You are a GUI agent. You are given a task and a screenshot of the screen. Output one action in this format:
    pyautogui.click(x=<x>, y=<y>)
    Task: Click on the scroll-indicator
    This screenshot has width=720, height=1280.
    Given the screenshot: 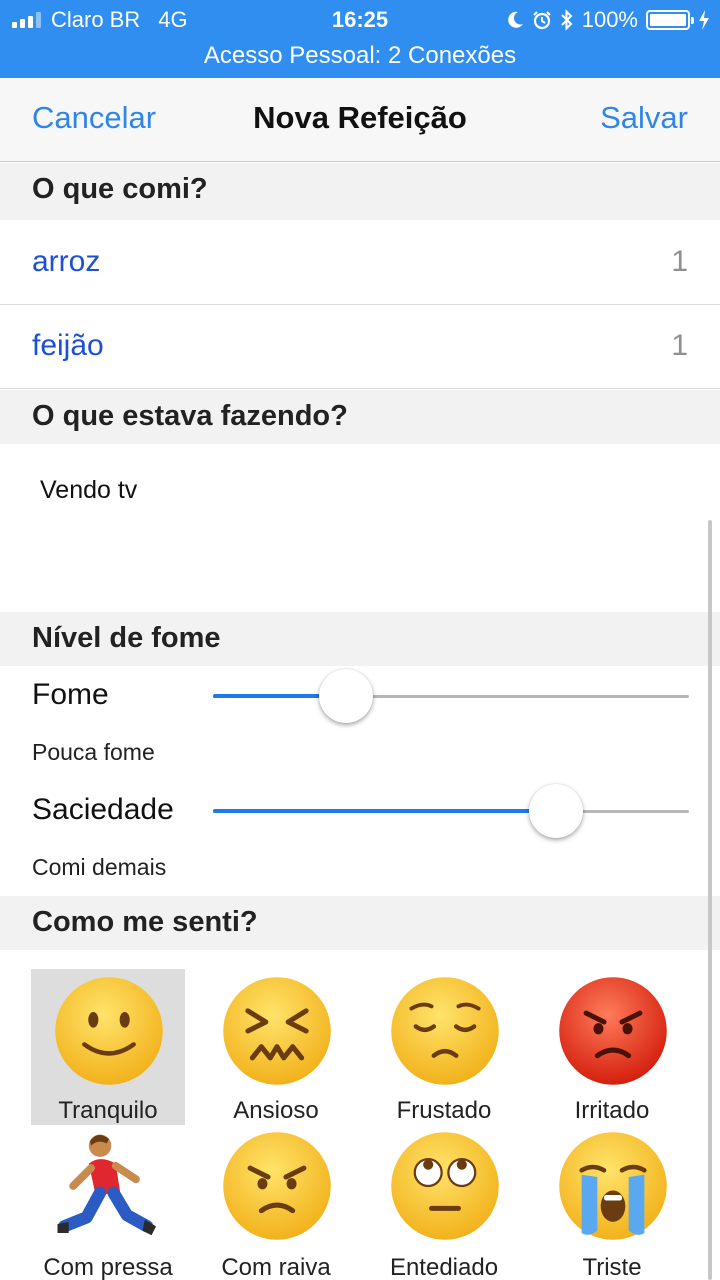 What is the action you would take?
    pyautogui.click(x=710, y=900)
    